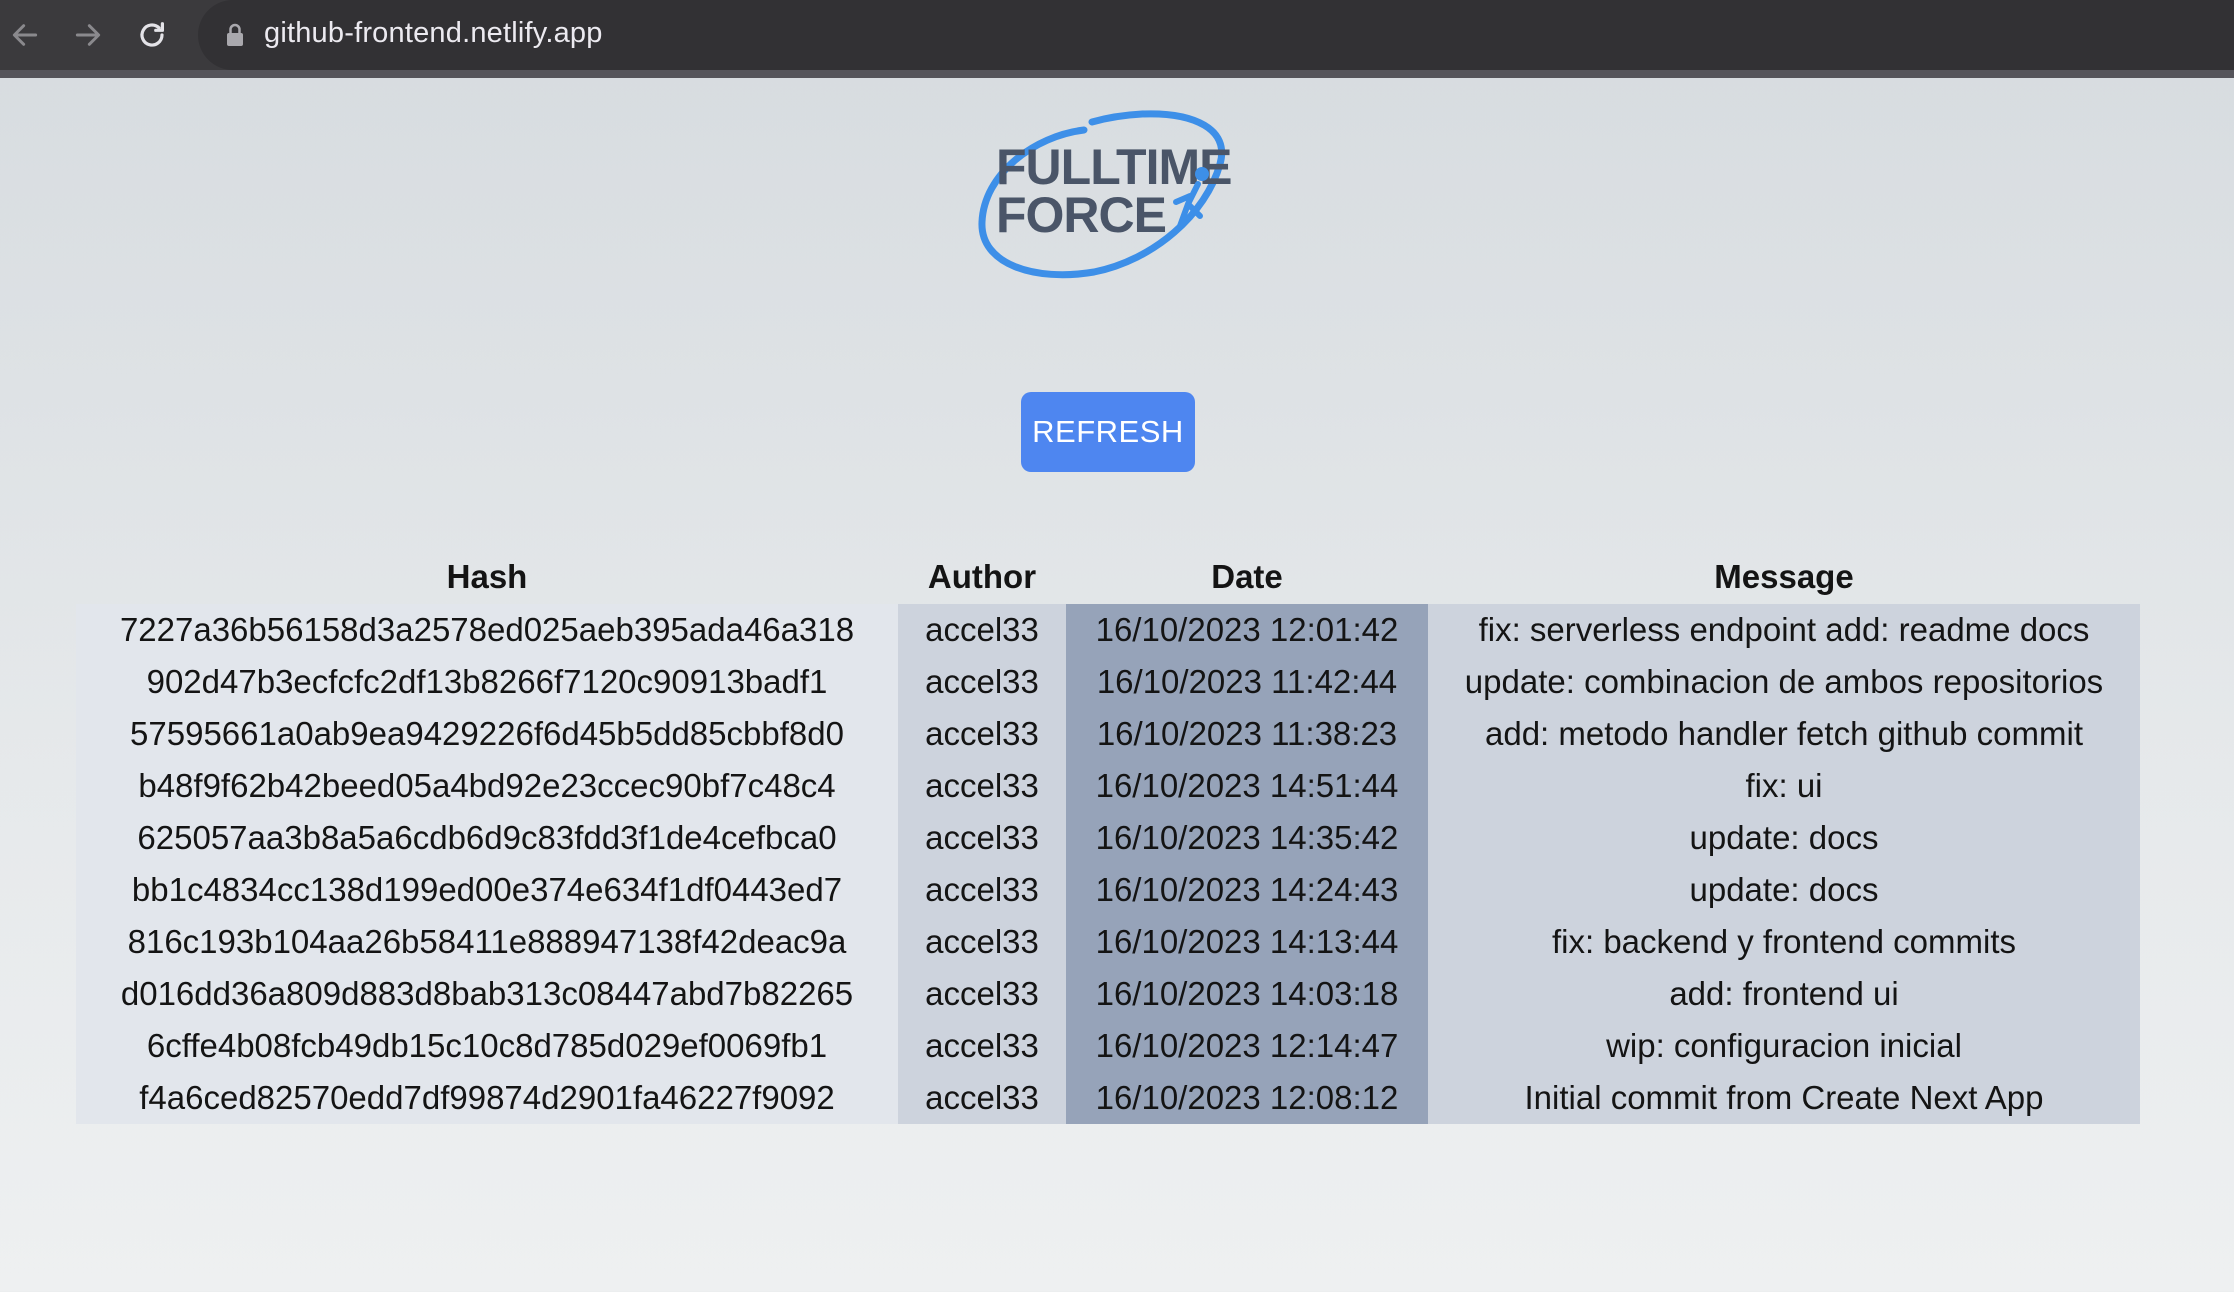  What do you see at coordinates (1247, 630) in the screenshot?
I see `cell-date: 16/10/2023 12:01:42` at bounding box center [1247, 630].